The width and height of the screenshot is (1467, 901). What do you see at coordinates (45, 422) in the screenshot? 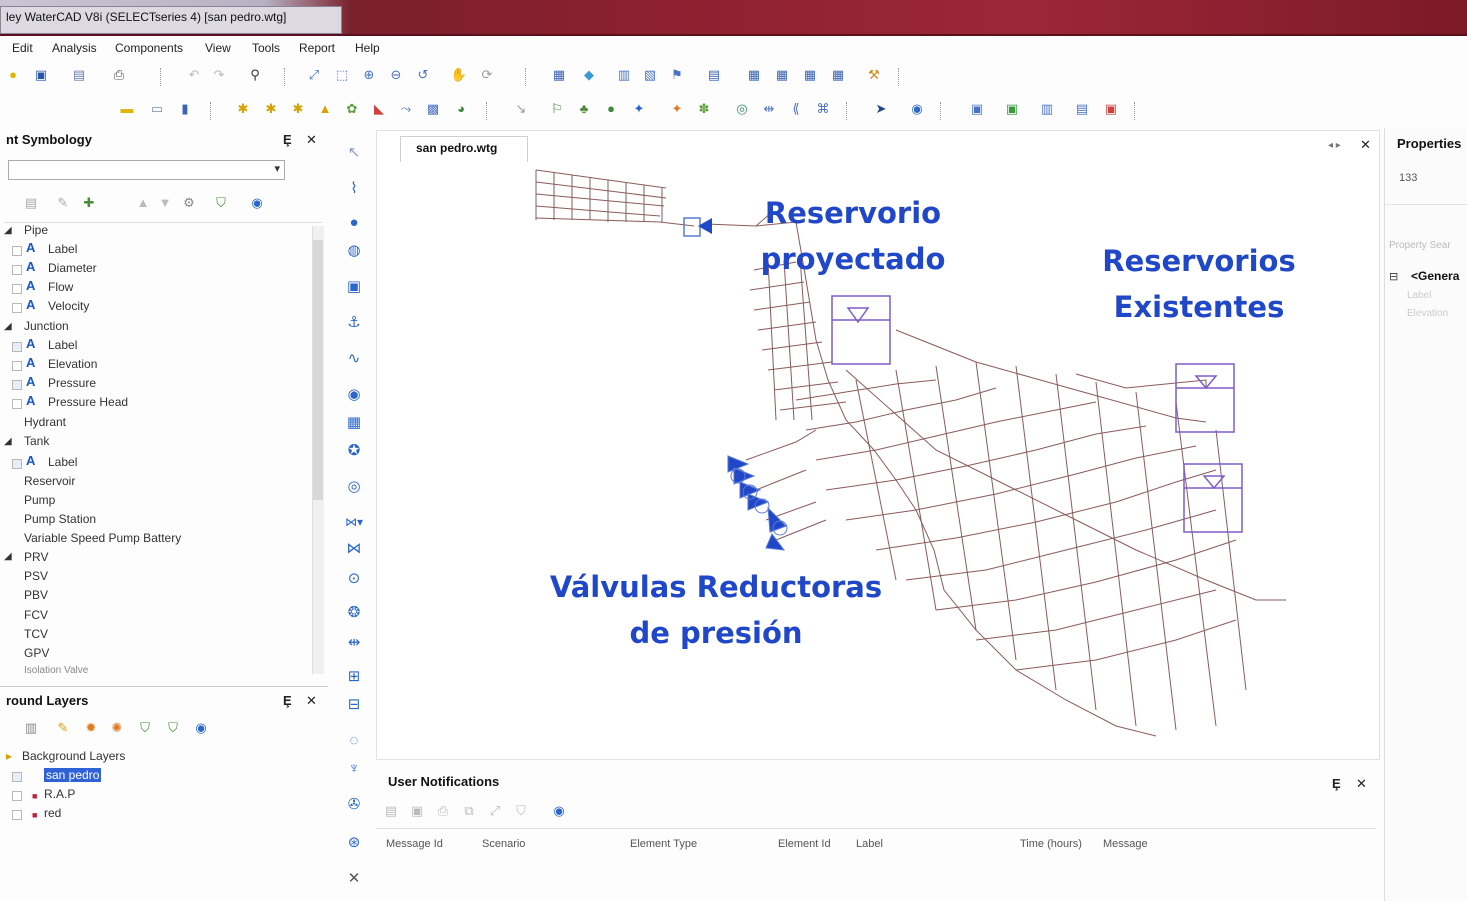
I see `tree-item-hydrant: Hydrant` at bounding box center [45, 422].